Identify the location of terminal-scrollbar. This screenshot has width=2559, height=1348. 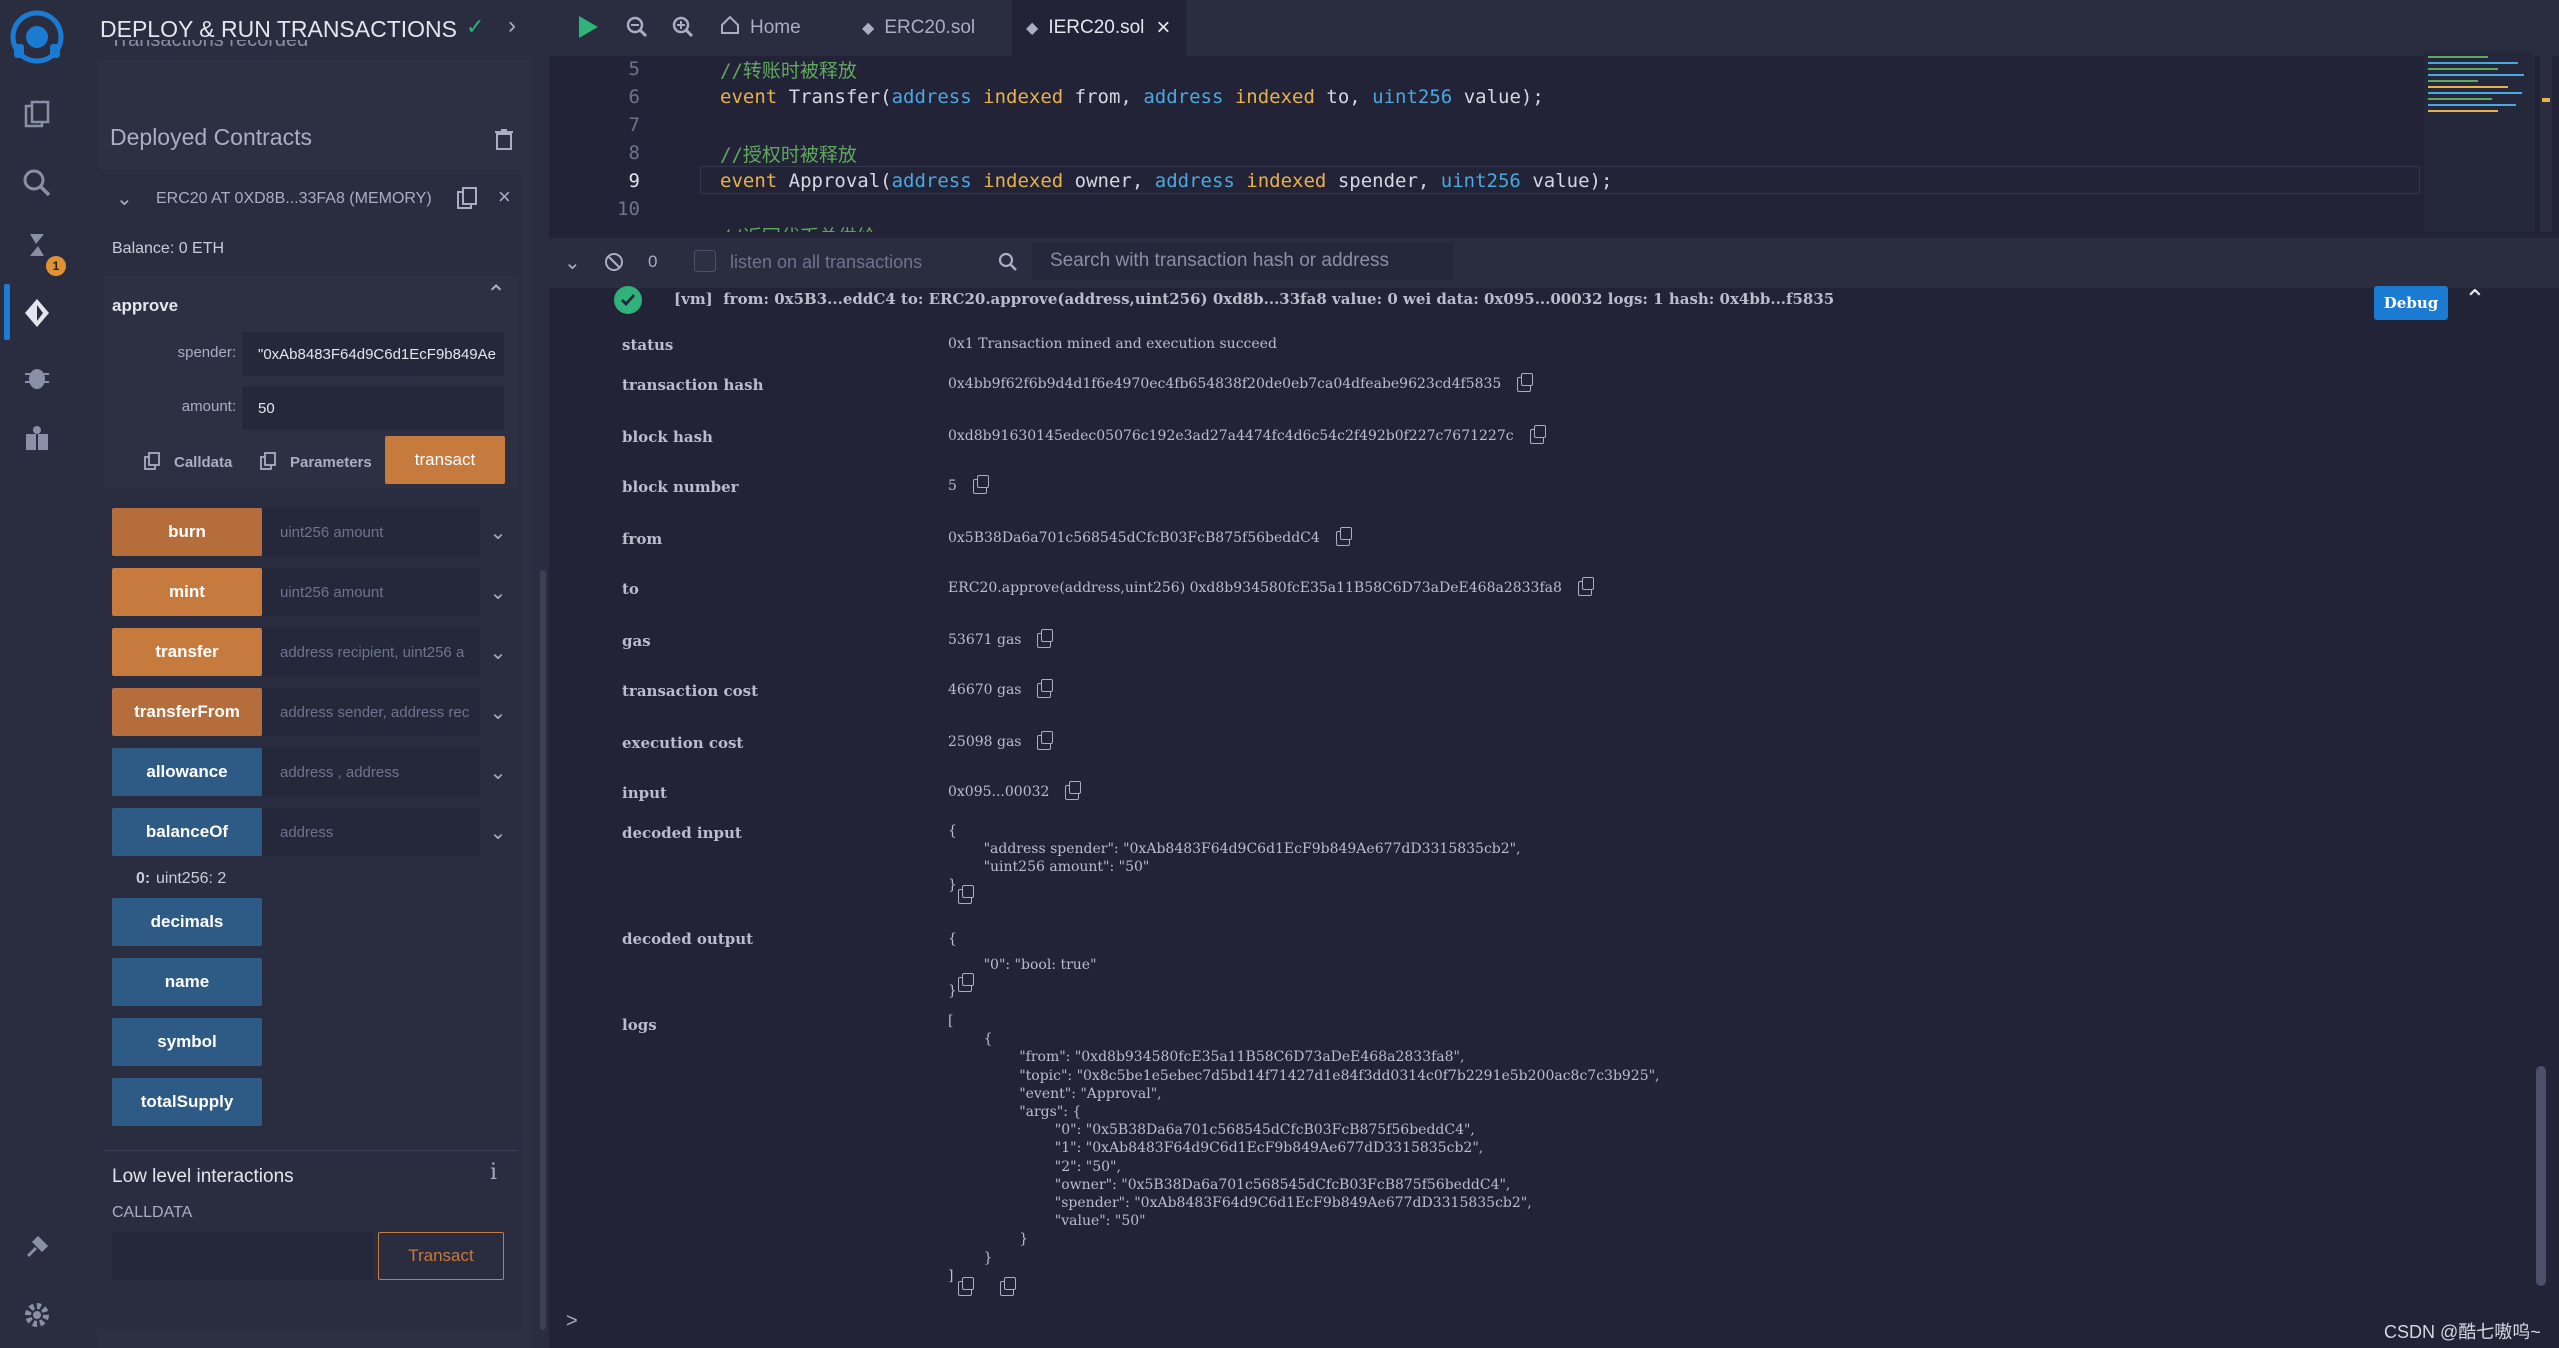
(2541, 1176).